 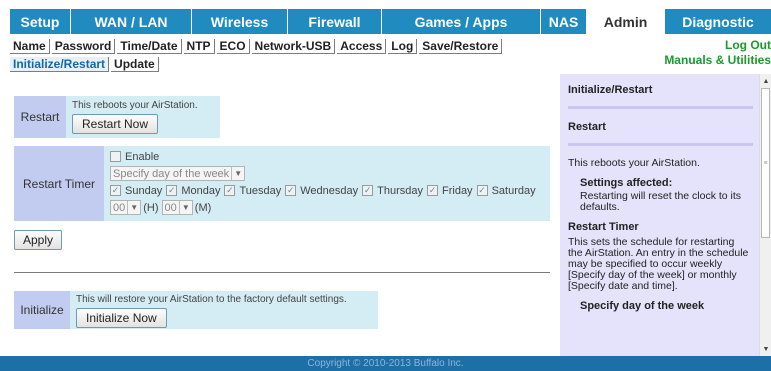 I want to click on help-timer-heading: Restart Timer, so click(x=603, y=227).